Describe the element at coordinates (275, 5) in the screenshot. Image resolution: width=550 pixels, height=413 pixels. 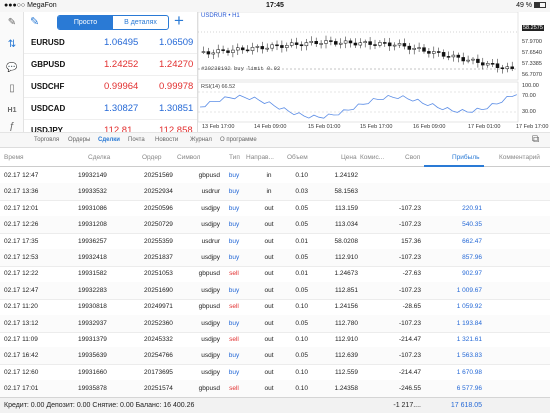
I see `clock: 17:45` at that location.